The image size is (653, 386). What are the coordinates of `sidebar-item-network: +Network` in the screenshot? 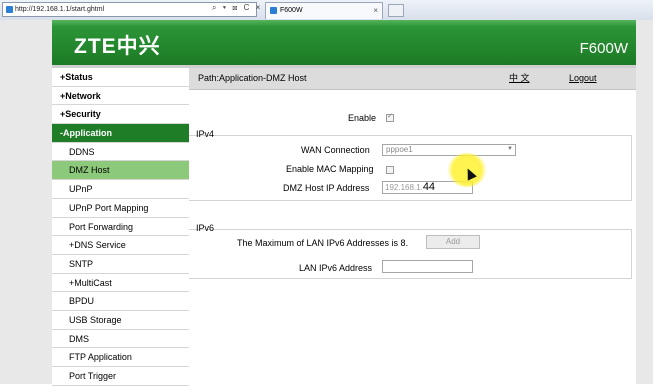 It's located at (120, 96).